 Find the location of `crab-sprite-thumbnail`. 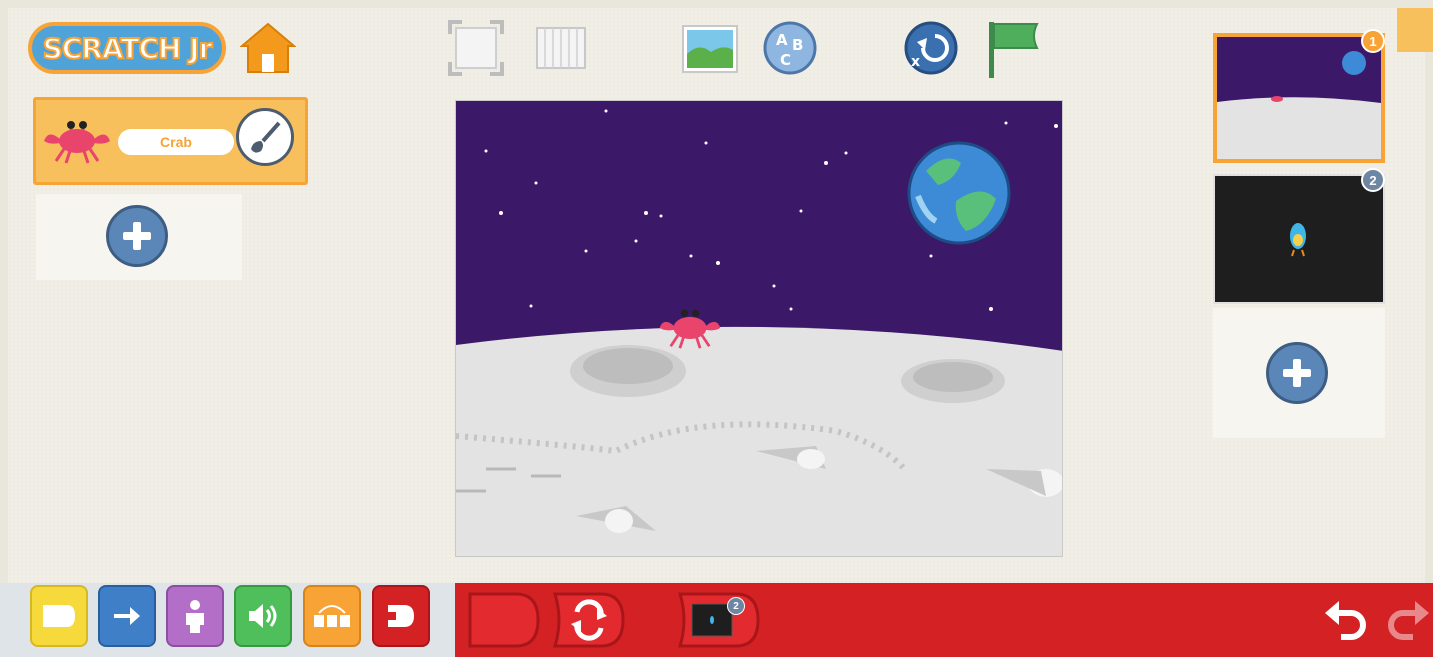

crab-sprite-thumbnail is located at coordinates (77, 142).